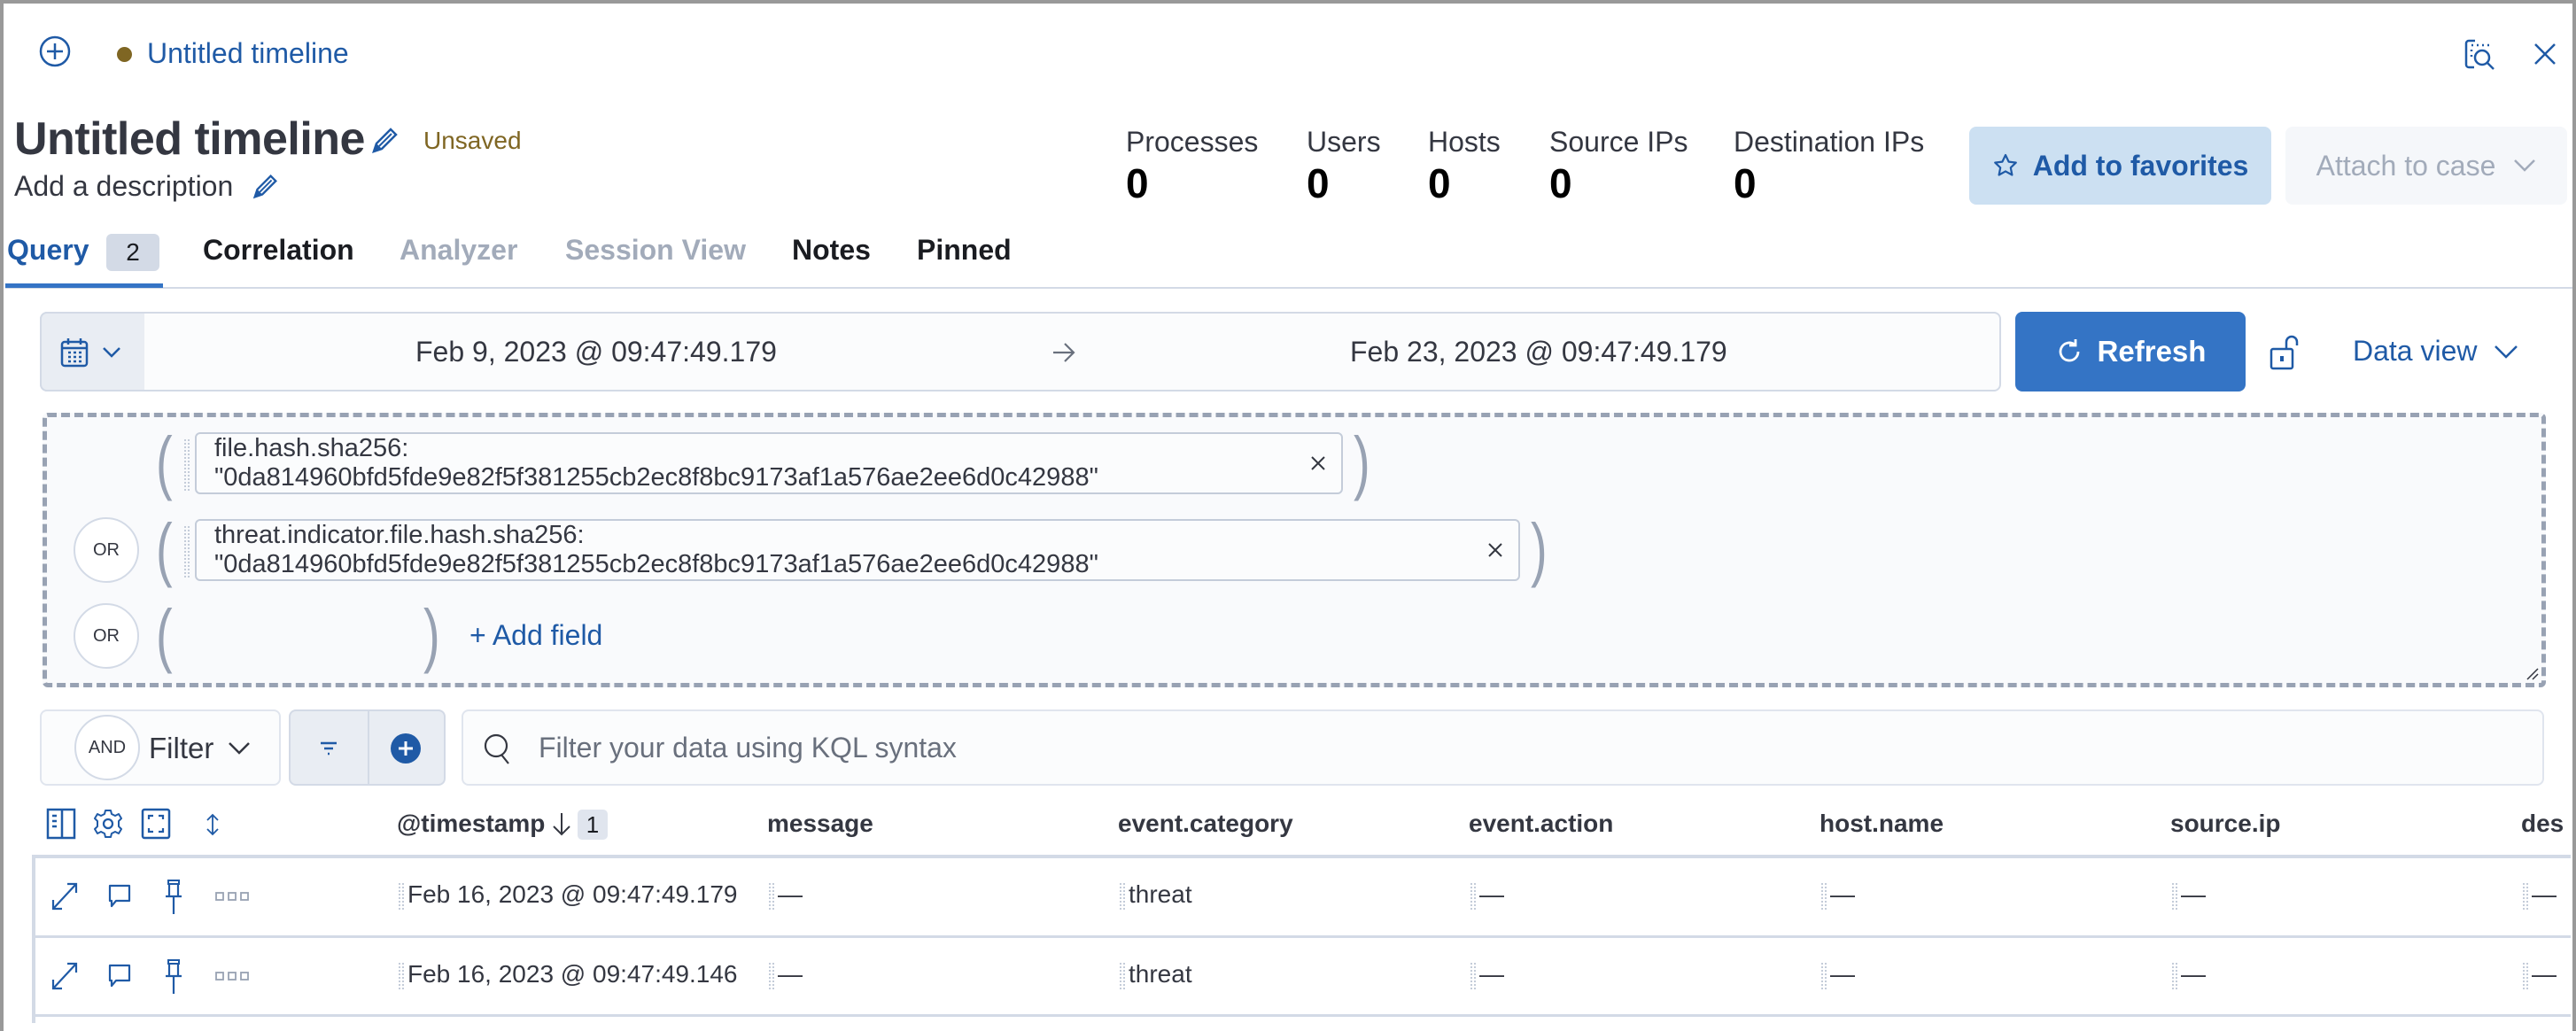 This screenshot has height=1031, width=2576. What do you see at coordinates (189, 139) in the screenshot?
I see `timeline-title: Untitled timeline` at bounding box center [189, 139].